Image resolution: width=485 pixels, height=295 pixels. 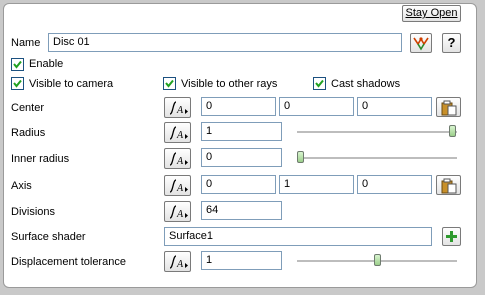 I want to click on cast-shadows-checkbox, so click(x=319, y=83).